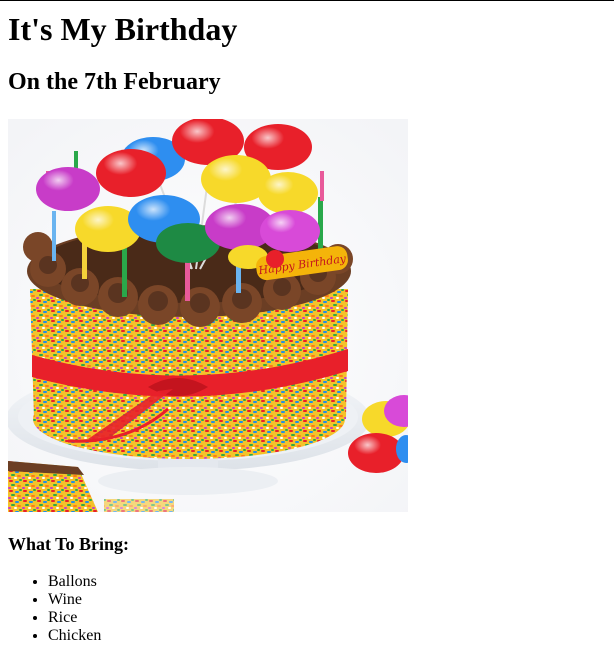 The image size is (614, 645). What do you see at coordinates (327, 618) in the screenshot?
I see `list-item: Rice` at bounding box center [327, 618].